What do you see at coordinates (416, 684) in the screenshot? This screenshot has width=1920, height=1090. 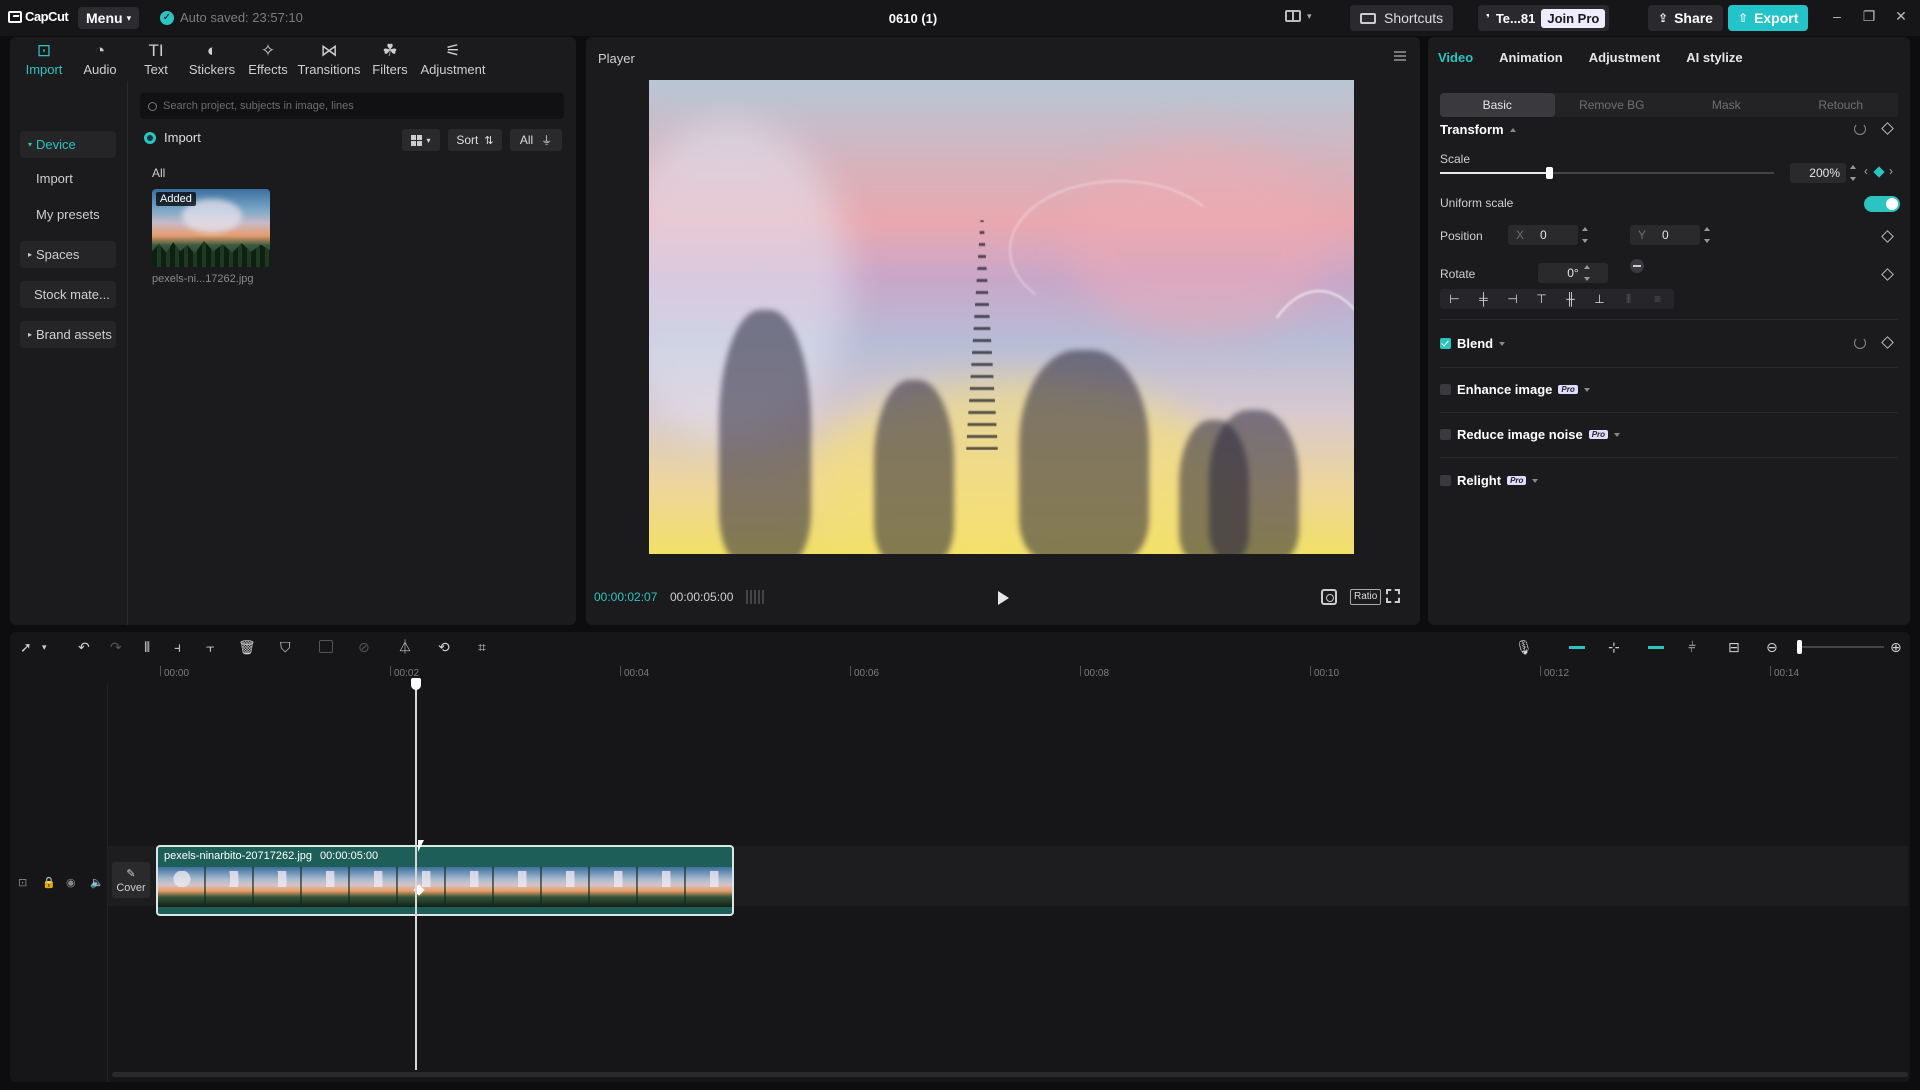 I see `playhead-handle` at bounding box center [416, 684].